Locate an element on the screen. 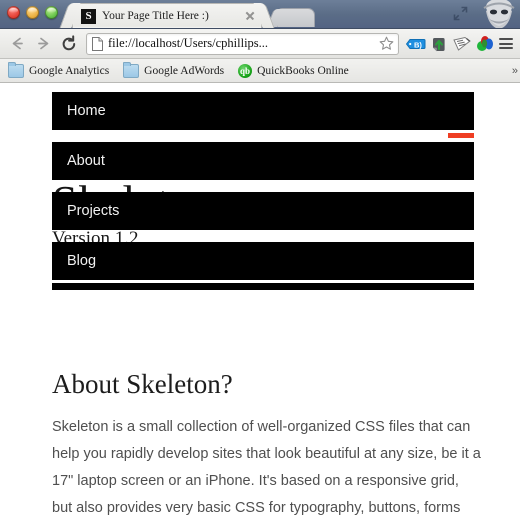 Image resolution: width=520 pixels, height=527 pixels. colorzilla-extension-icon is located at coordinates (484, 44).